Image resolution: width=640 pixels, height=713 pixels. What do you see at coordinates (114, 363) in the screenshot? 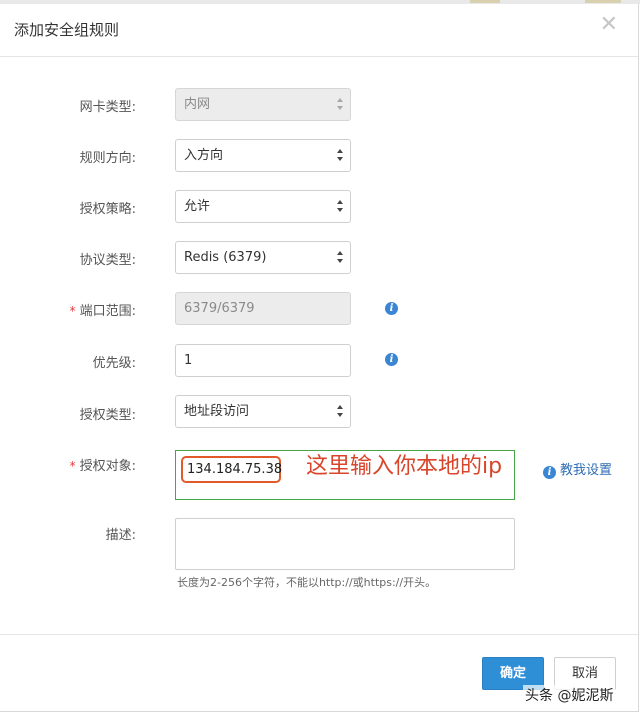
I see `priority-label: 优先级:` at bounding box center [114, 363].